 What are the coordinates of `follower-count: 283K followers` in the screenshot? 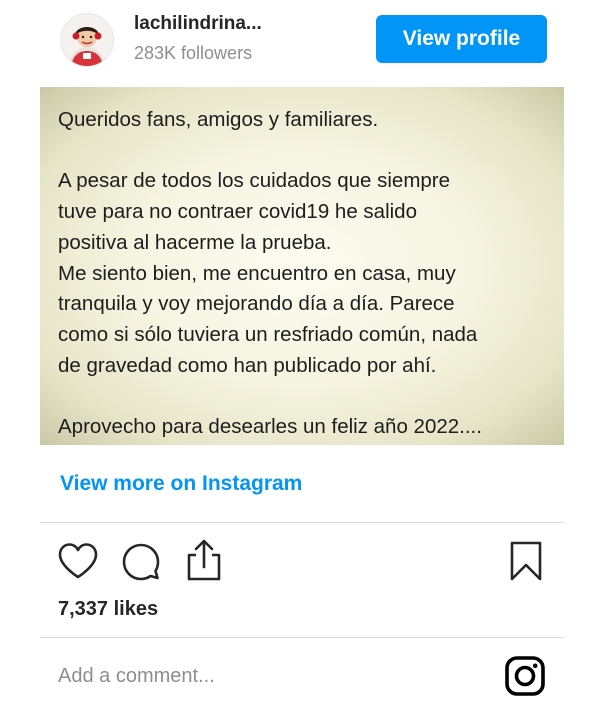 It's located at (193, 53).